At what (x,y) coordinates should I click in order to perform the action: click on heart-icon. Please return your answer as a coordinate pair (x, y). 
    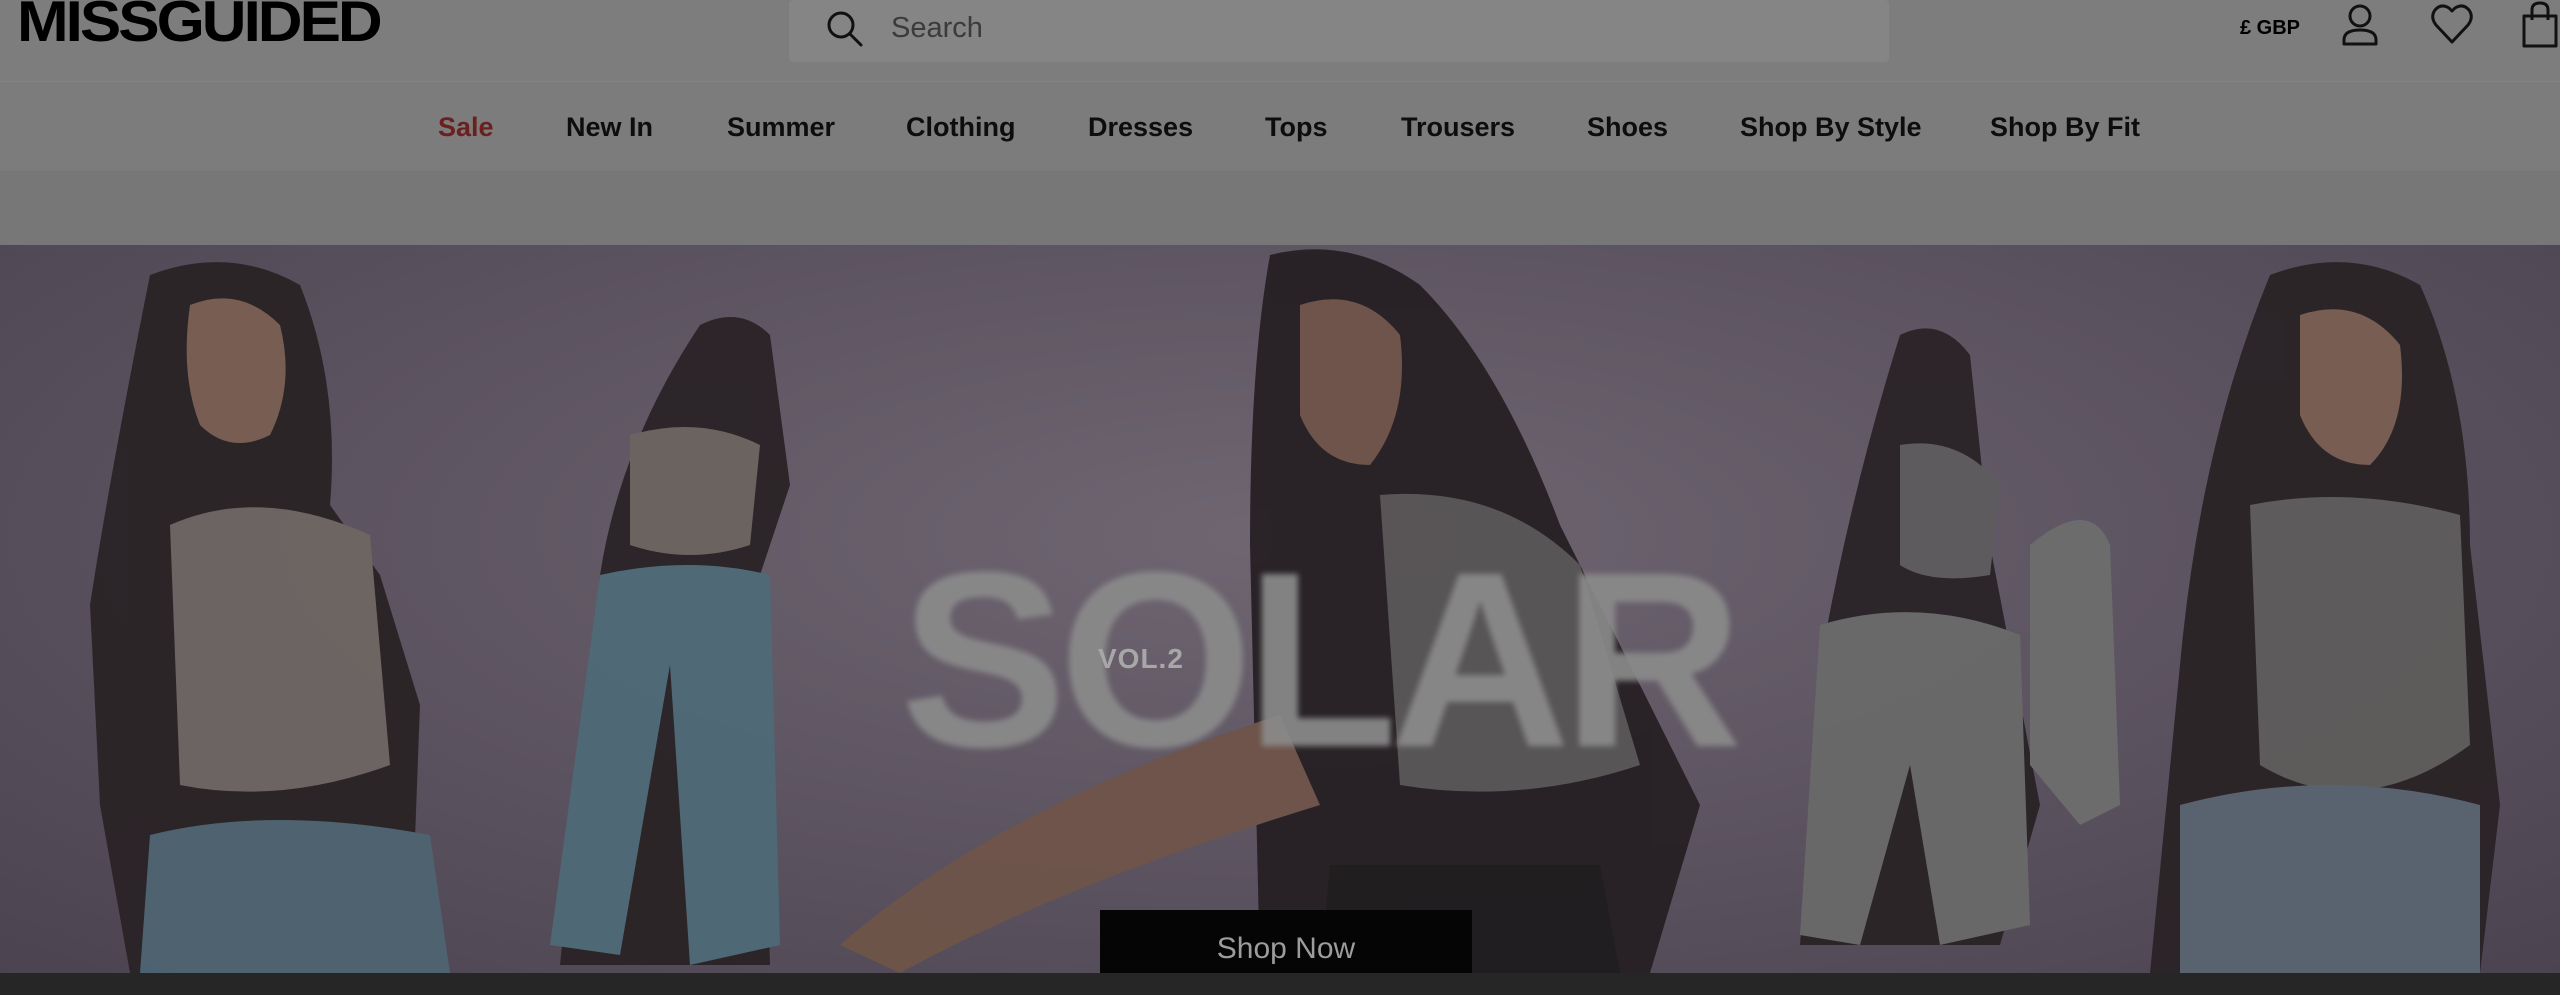
    Looking at the image, I should click on (2452, 25).